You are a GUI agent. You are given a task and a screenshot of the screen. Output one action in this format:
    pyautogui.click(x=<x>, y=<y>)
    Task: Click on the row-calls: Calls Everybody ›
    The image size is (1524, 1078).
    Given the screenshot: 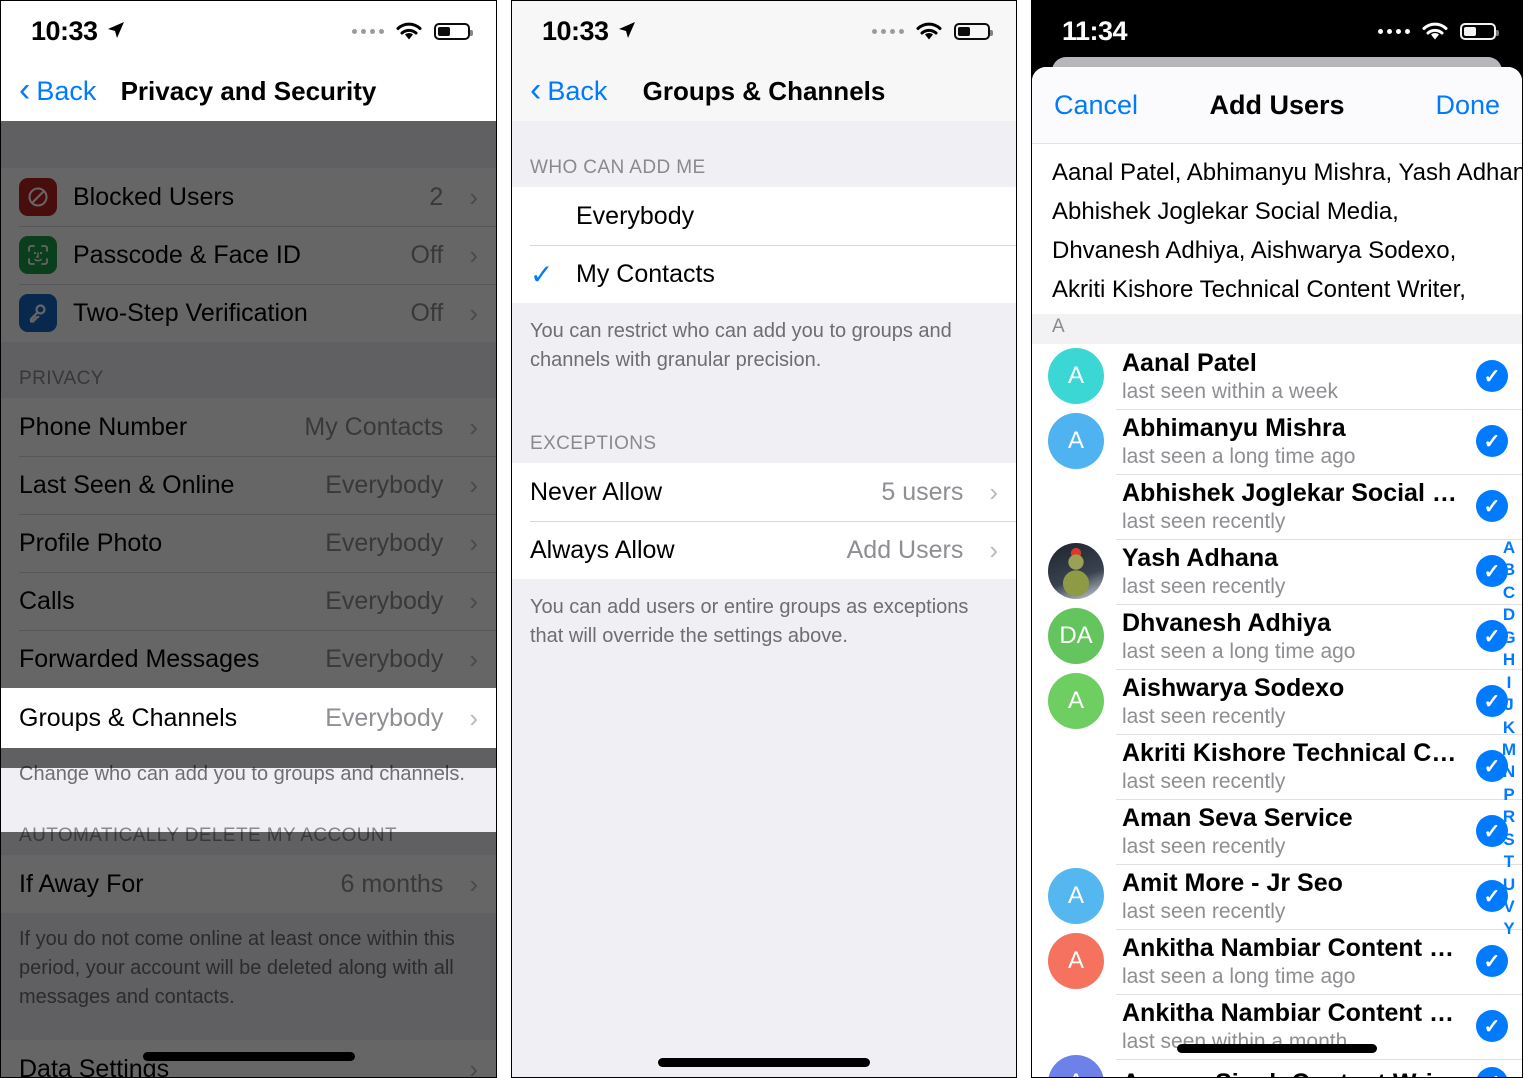 What is the action you would take?
    pyautogui.click(x=248, y=601)
    